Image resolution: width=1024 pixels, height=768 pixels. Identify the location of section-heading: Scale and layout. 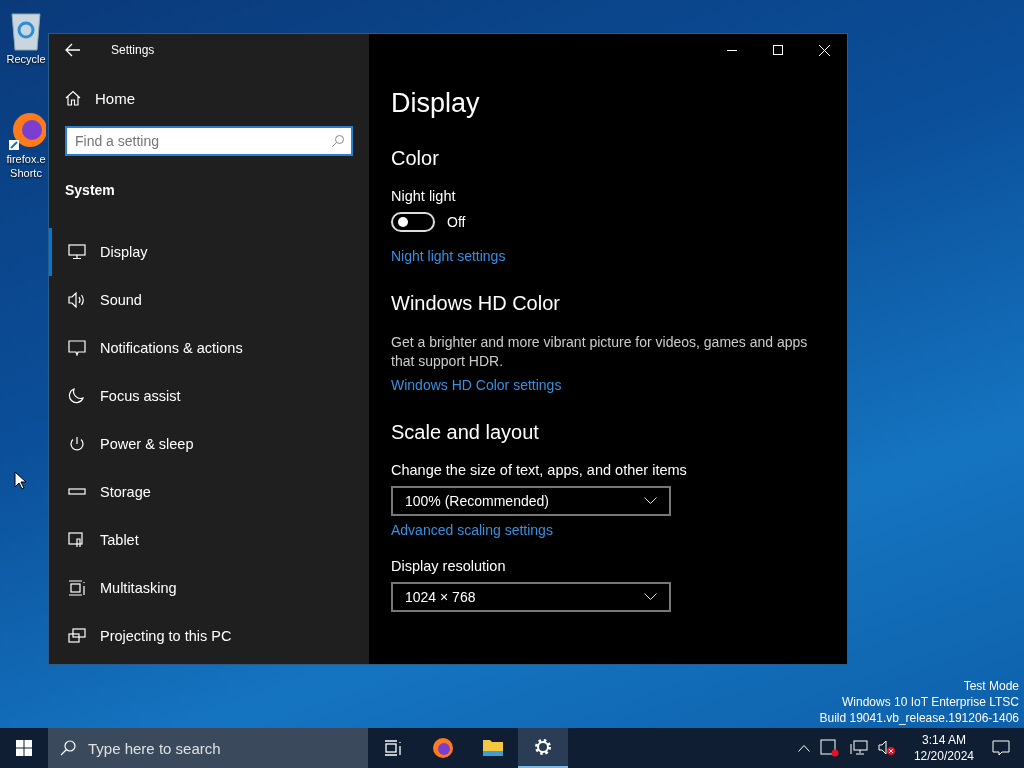
(465, 432).